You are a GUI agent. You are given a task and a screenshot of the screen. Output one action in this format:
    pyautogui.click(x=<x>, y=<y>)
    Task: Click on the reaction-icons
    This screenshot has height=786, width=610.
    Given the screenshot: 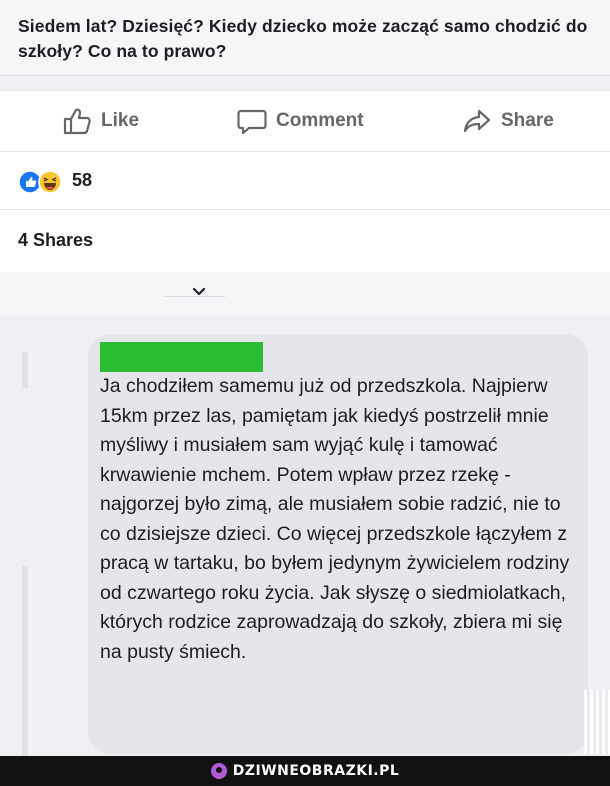 What is the action you would take?
    pyautogui.click(x=40, y=182)
    